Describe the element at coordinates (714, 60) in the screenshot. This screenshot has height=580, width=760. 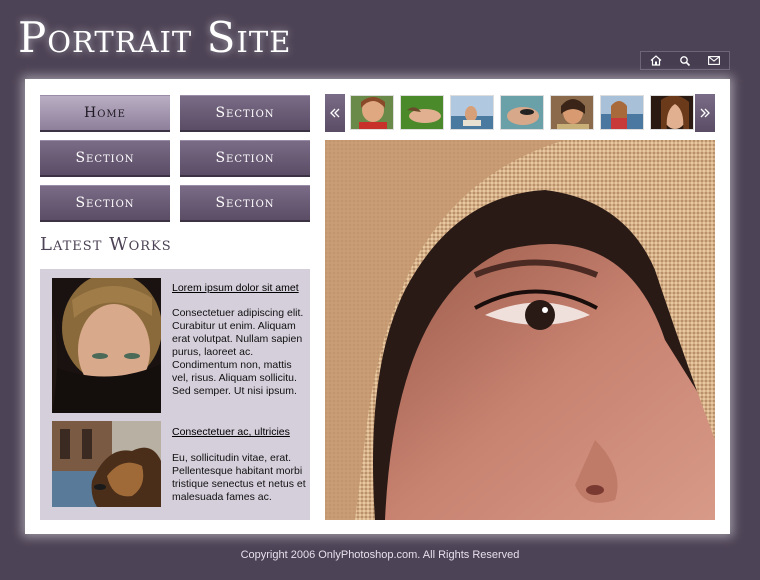
I see `mail-icon` at that location.